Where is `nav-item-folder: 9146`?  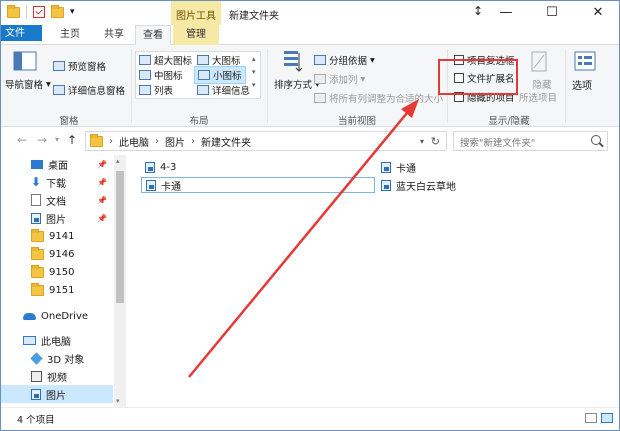
nav-item-folder: 9146 is located at coordinates (57, 254).